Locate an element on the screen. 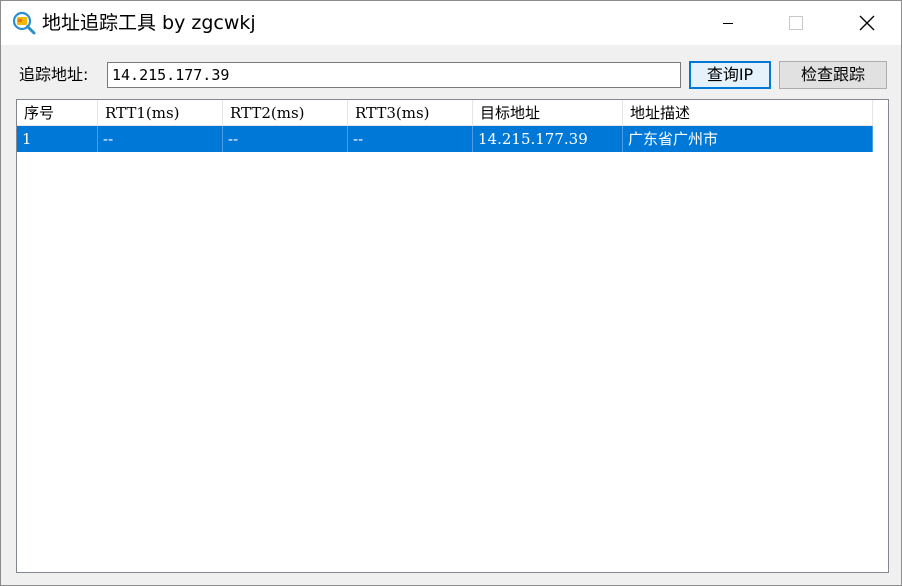  window-title: 地址追踪工具 by zgcwkj is located at coordinates (149, 23).